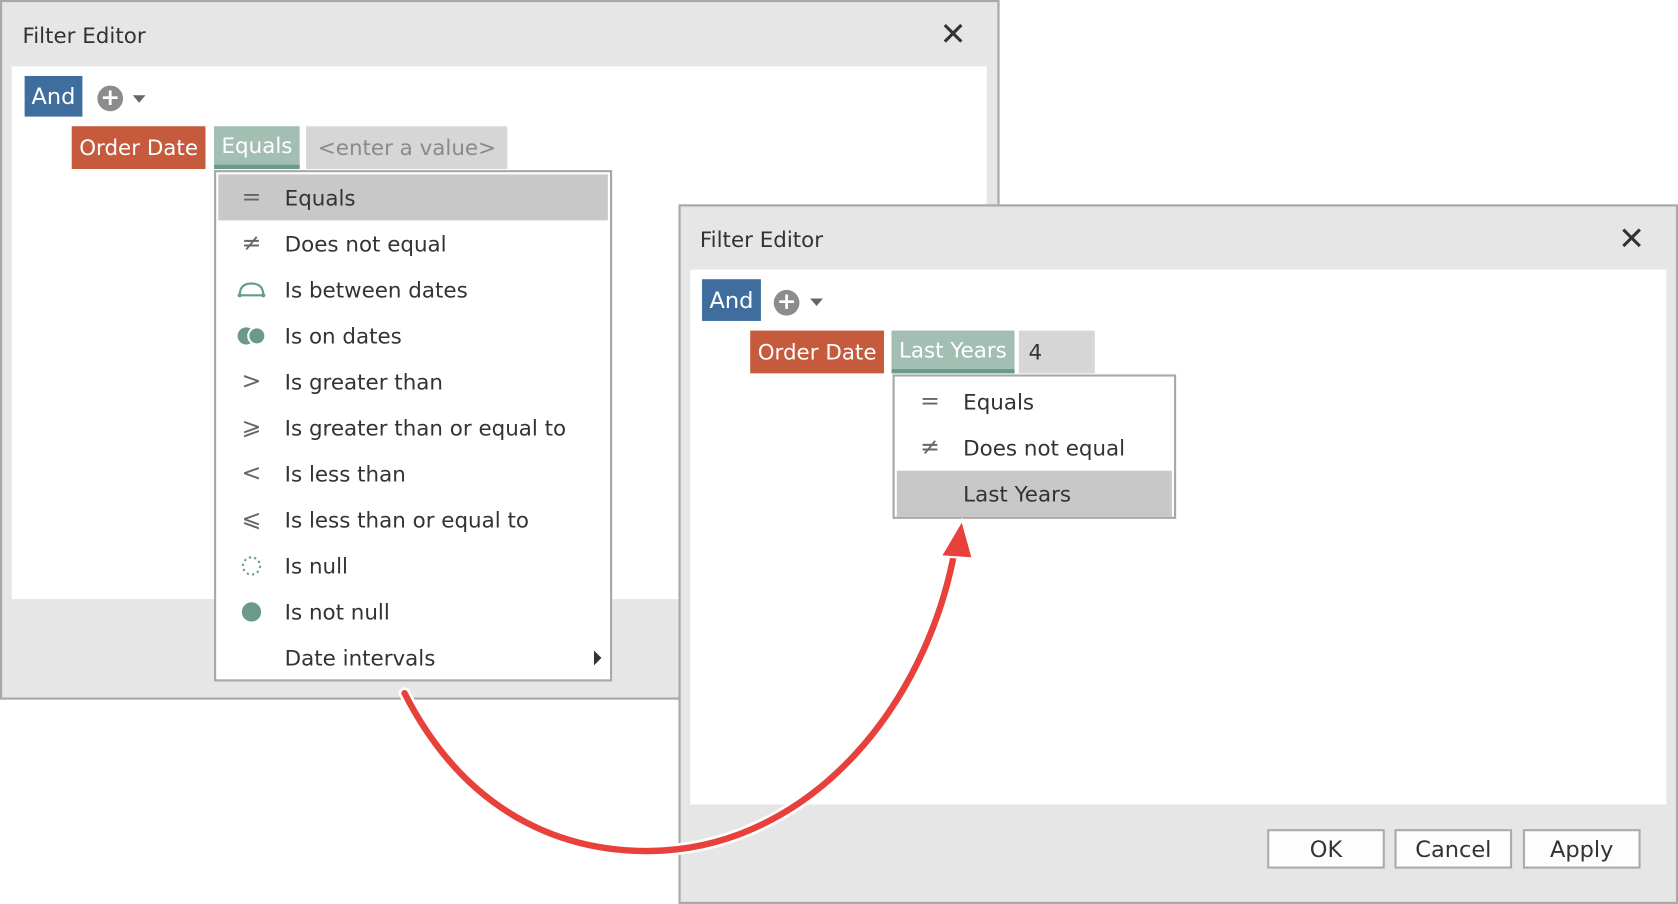 This screenshot has width=1678, height=904. I want to click on curved-arrow-annotation, so click(686, 687).